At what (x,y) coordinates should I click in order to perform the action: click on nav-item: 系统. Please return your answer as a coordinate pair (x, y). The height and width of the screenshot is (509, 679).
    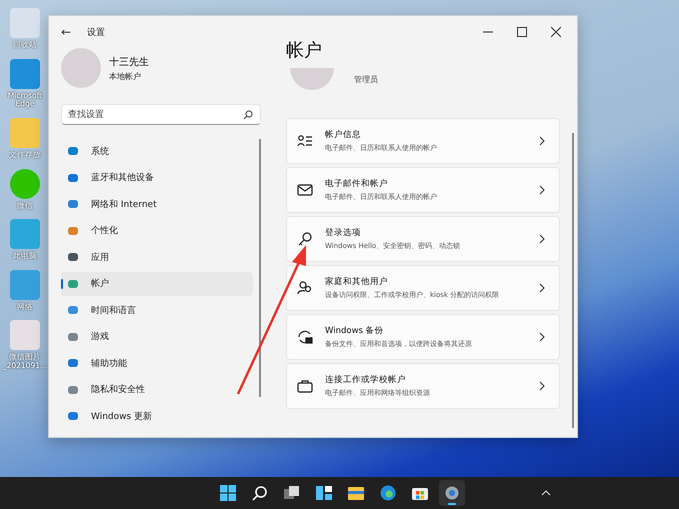
    Looking at the image, I should click on (157, 151).